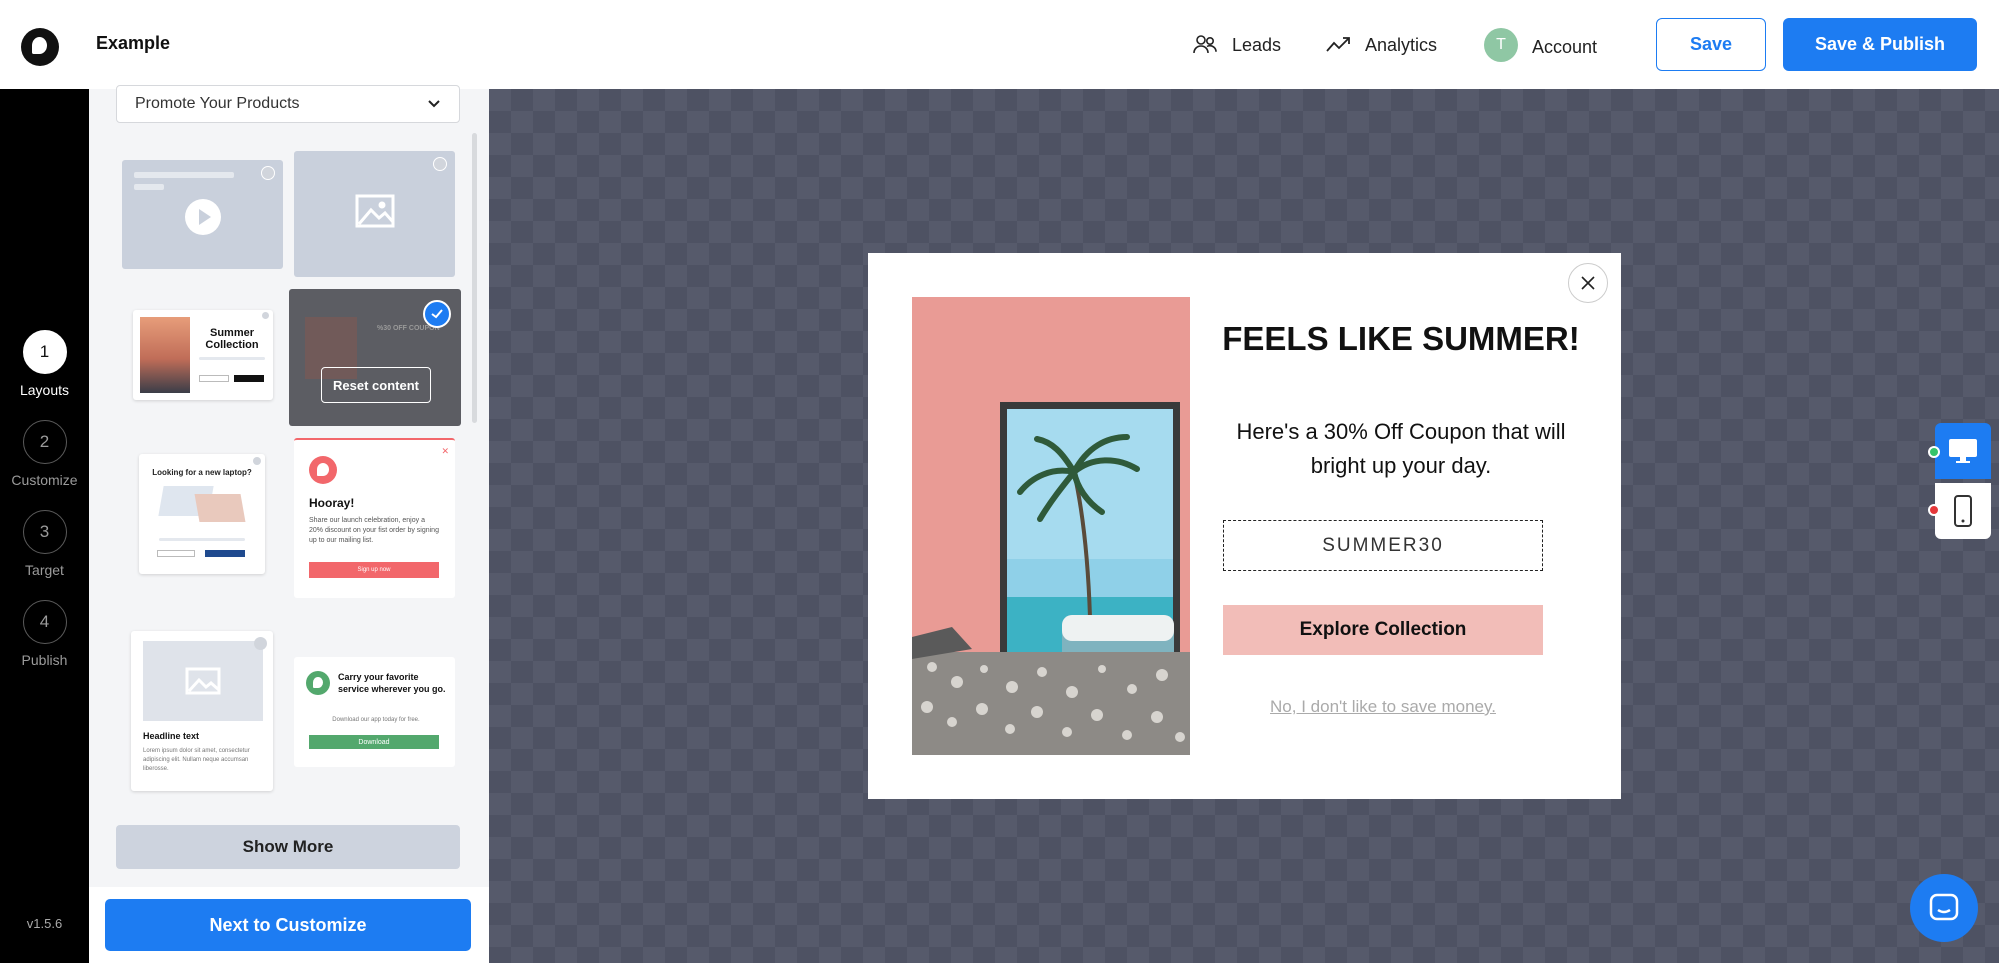  Describe the element at coordinates (44, 570) in the screenshot. I see `step-label: Target` at that location.